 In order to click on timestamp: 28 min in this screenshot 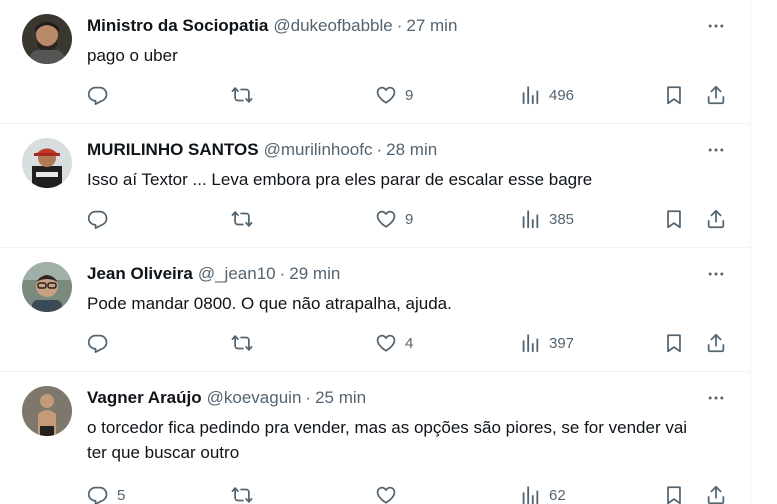, I will do `click(411, 150)`.